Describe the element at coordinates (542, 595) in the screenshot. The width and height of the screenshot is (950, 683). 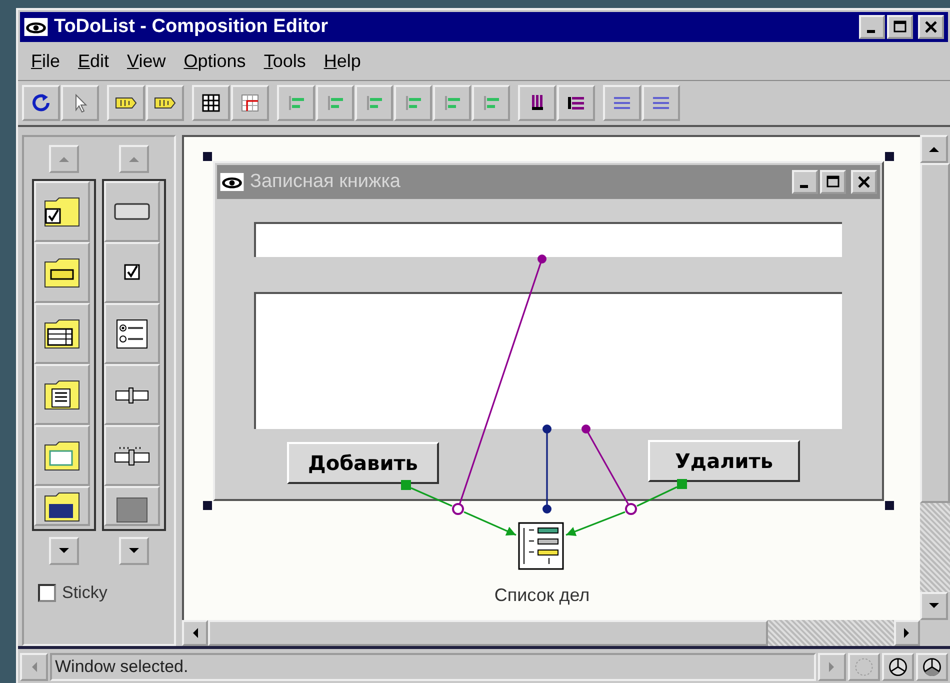
I see `part-label: Список дел` at that location.